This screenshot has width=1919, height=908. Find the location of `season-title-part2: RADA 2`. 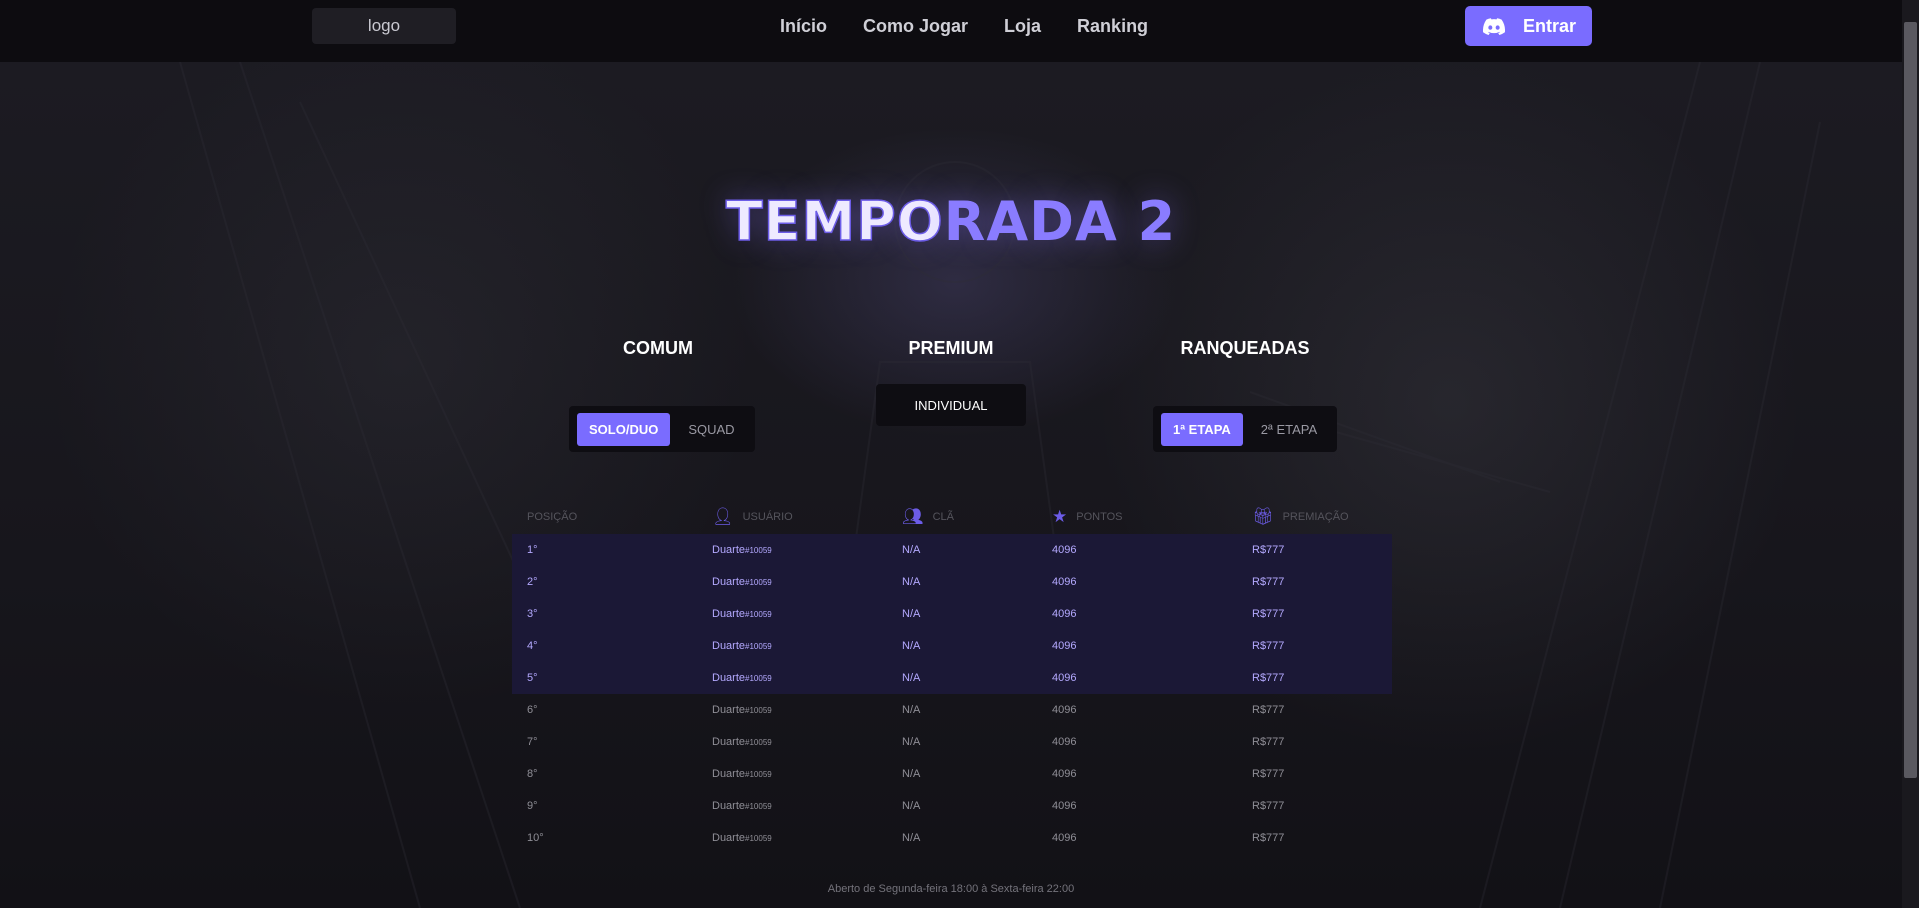

season-title-part2: RADA 2 is located at coordinates (1060, 221).